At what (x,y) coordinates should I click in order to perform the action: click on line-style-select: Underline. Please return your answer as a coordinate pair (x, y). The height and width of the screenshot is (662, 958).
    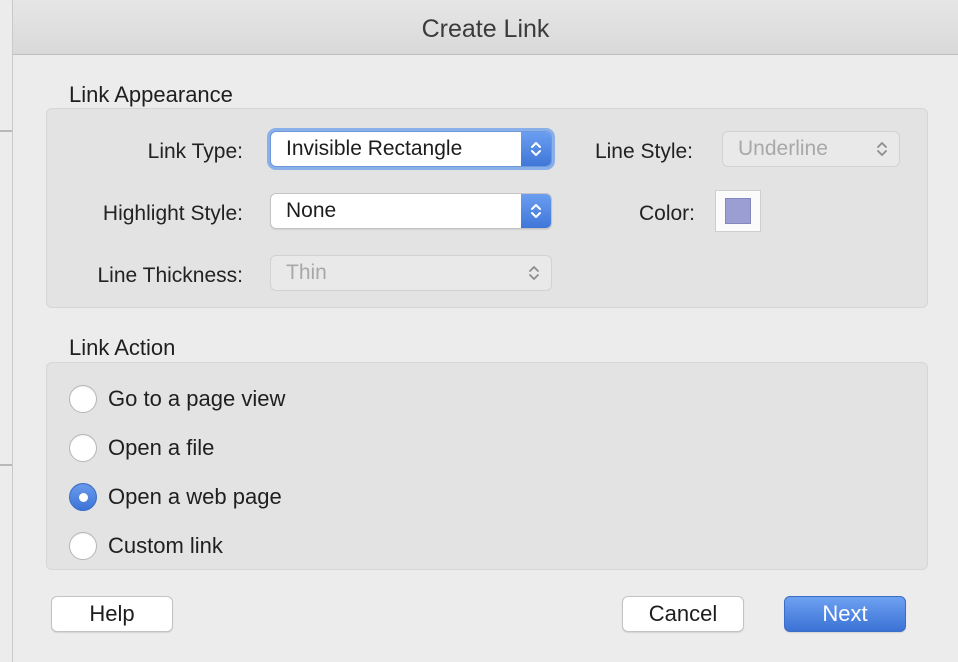
    Looking at the image, I should click on (811, 149).